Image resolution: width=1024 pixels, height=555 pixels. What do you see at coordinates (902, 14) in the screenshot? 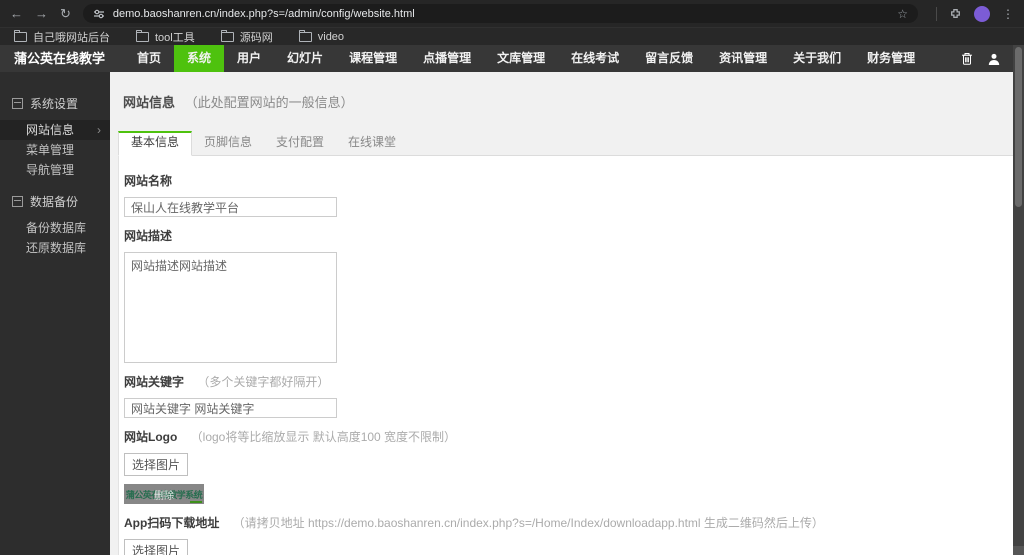
I see `bookmark-star-icon: ☆` at bounding box center [902, 14].